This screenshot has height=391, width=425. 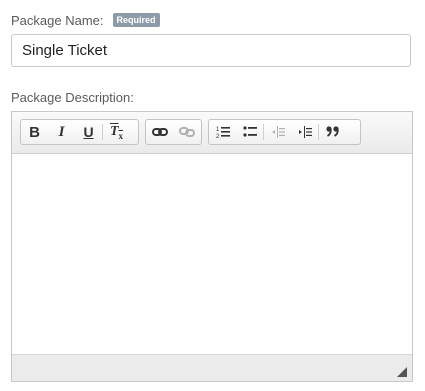 I want to click on toolbar-group-paragraph: 1 2, so click(x=284, y=132).